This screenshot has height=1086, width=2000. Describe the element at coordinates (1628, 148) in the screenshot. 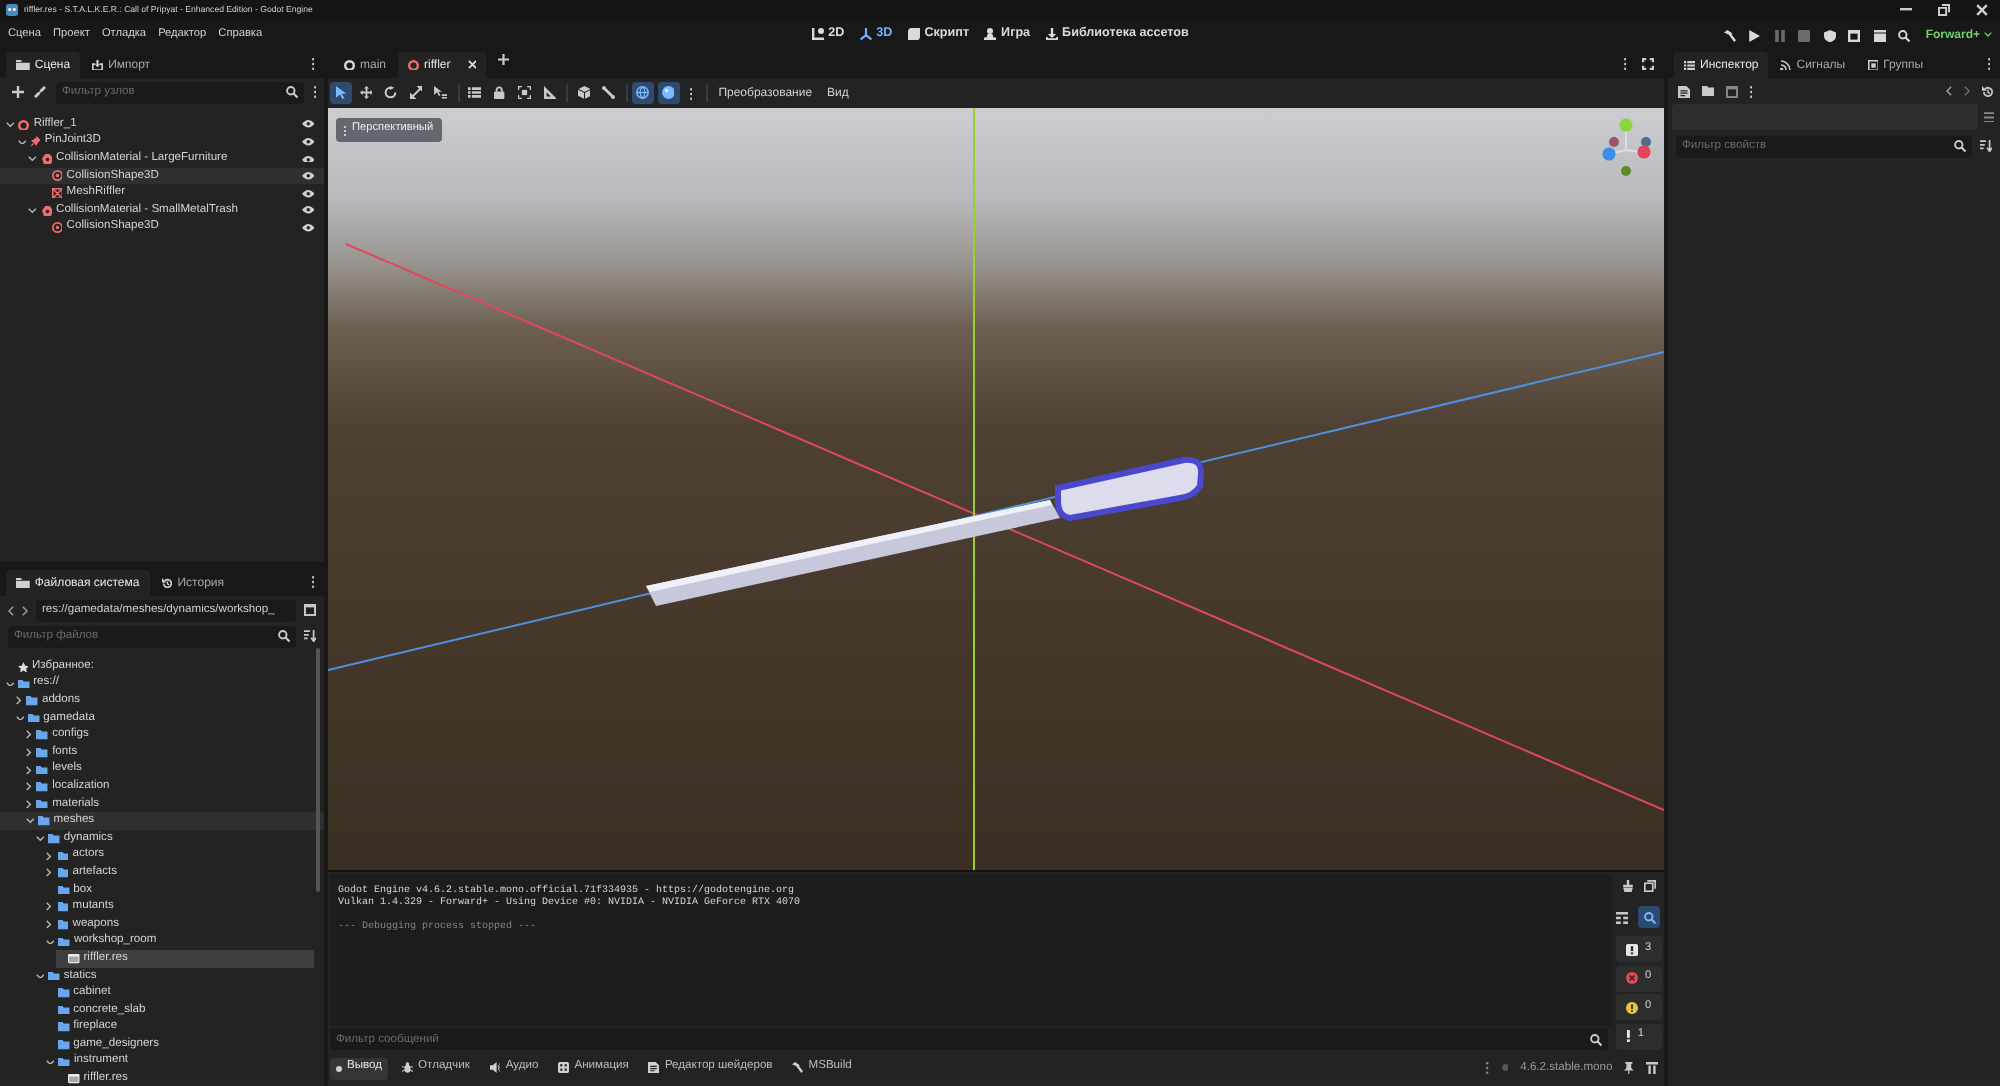

I see `axis-gizmo-icon` at that location.